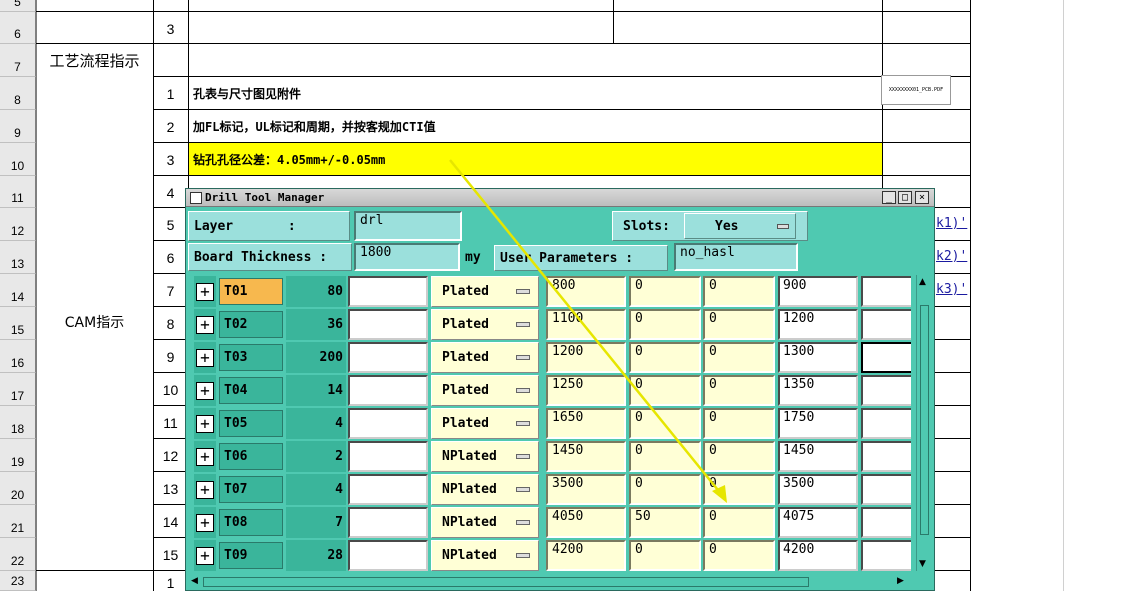 The width and height of the screenshot is (1134, 591). Describe the element at coordinates (586, 327) in the screenshot. I see `arrow-line` at that location.